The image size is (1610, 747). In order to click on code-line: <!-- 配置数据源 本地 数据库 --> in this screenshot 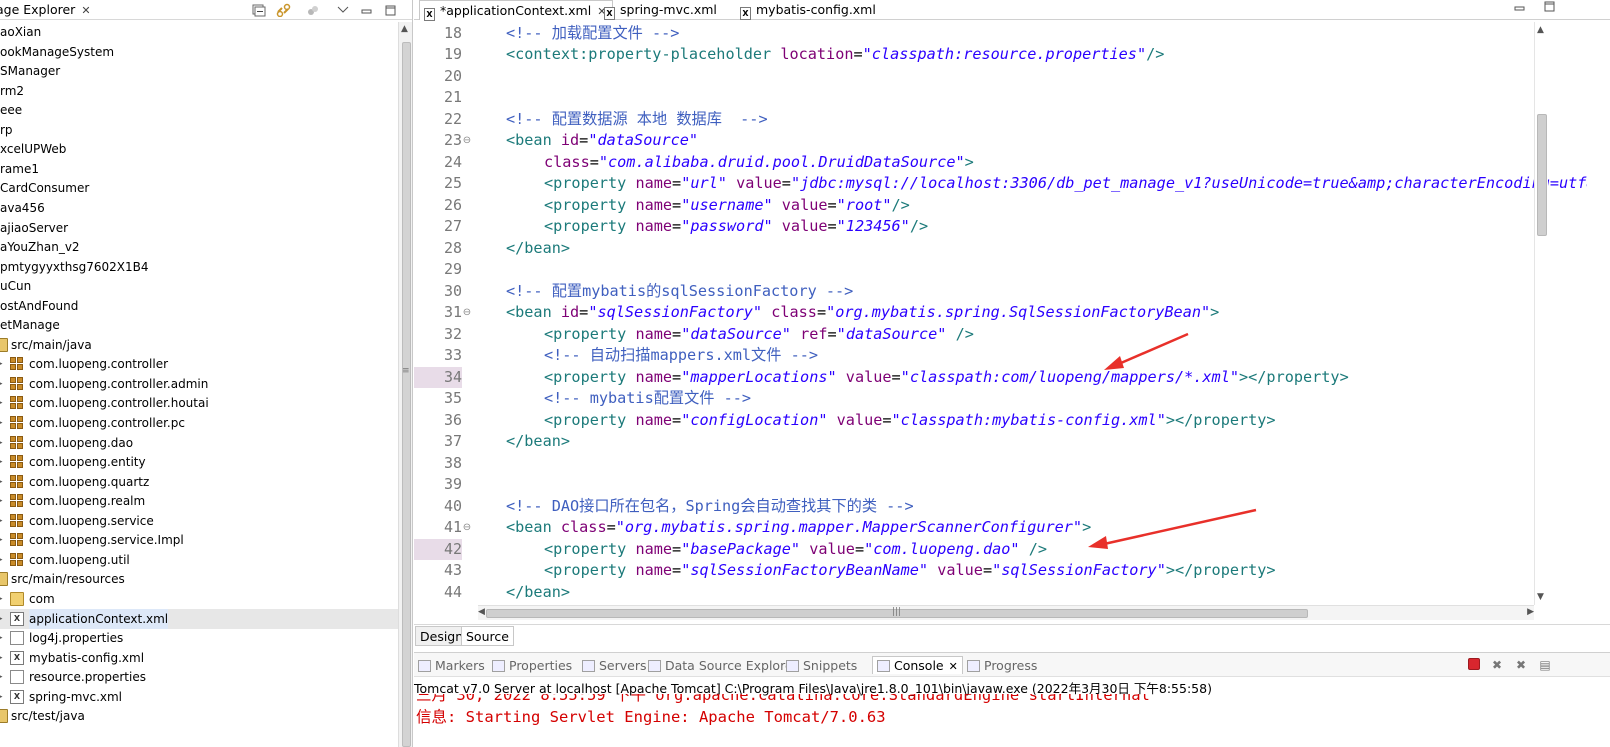, I will do `click(637, 120)`.